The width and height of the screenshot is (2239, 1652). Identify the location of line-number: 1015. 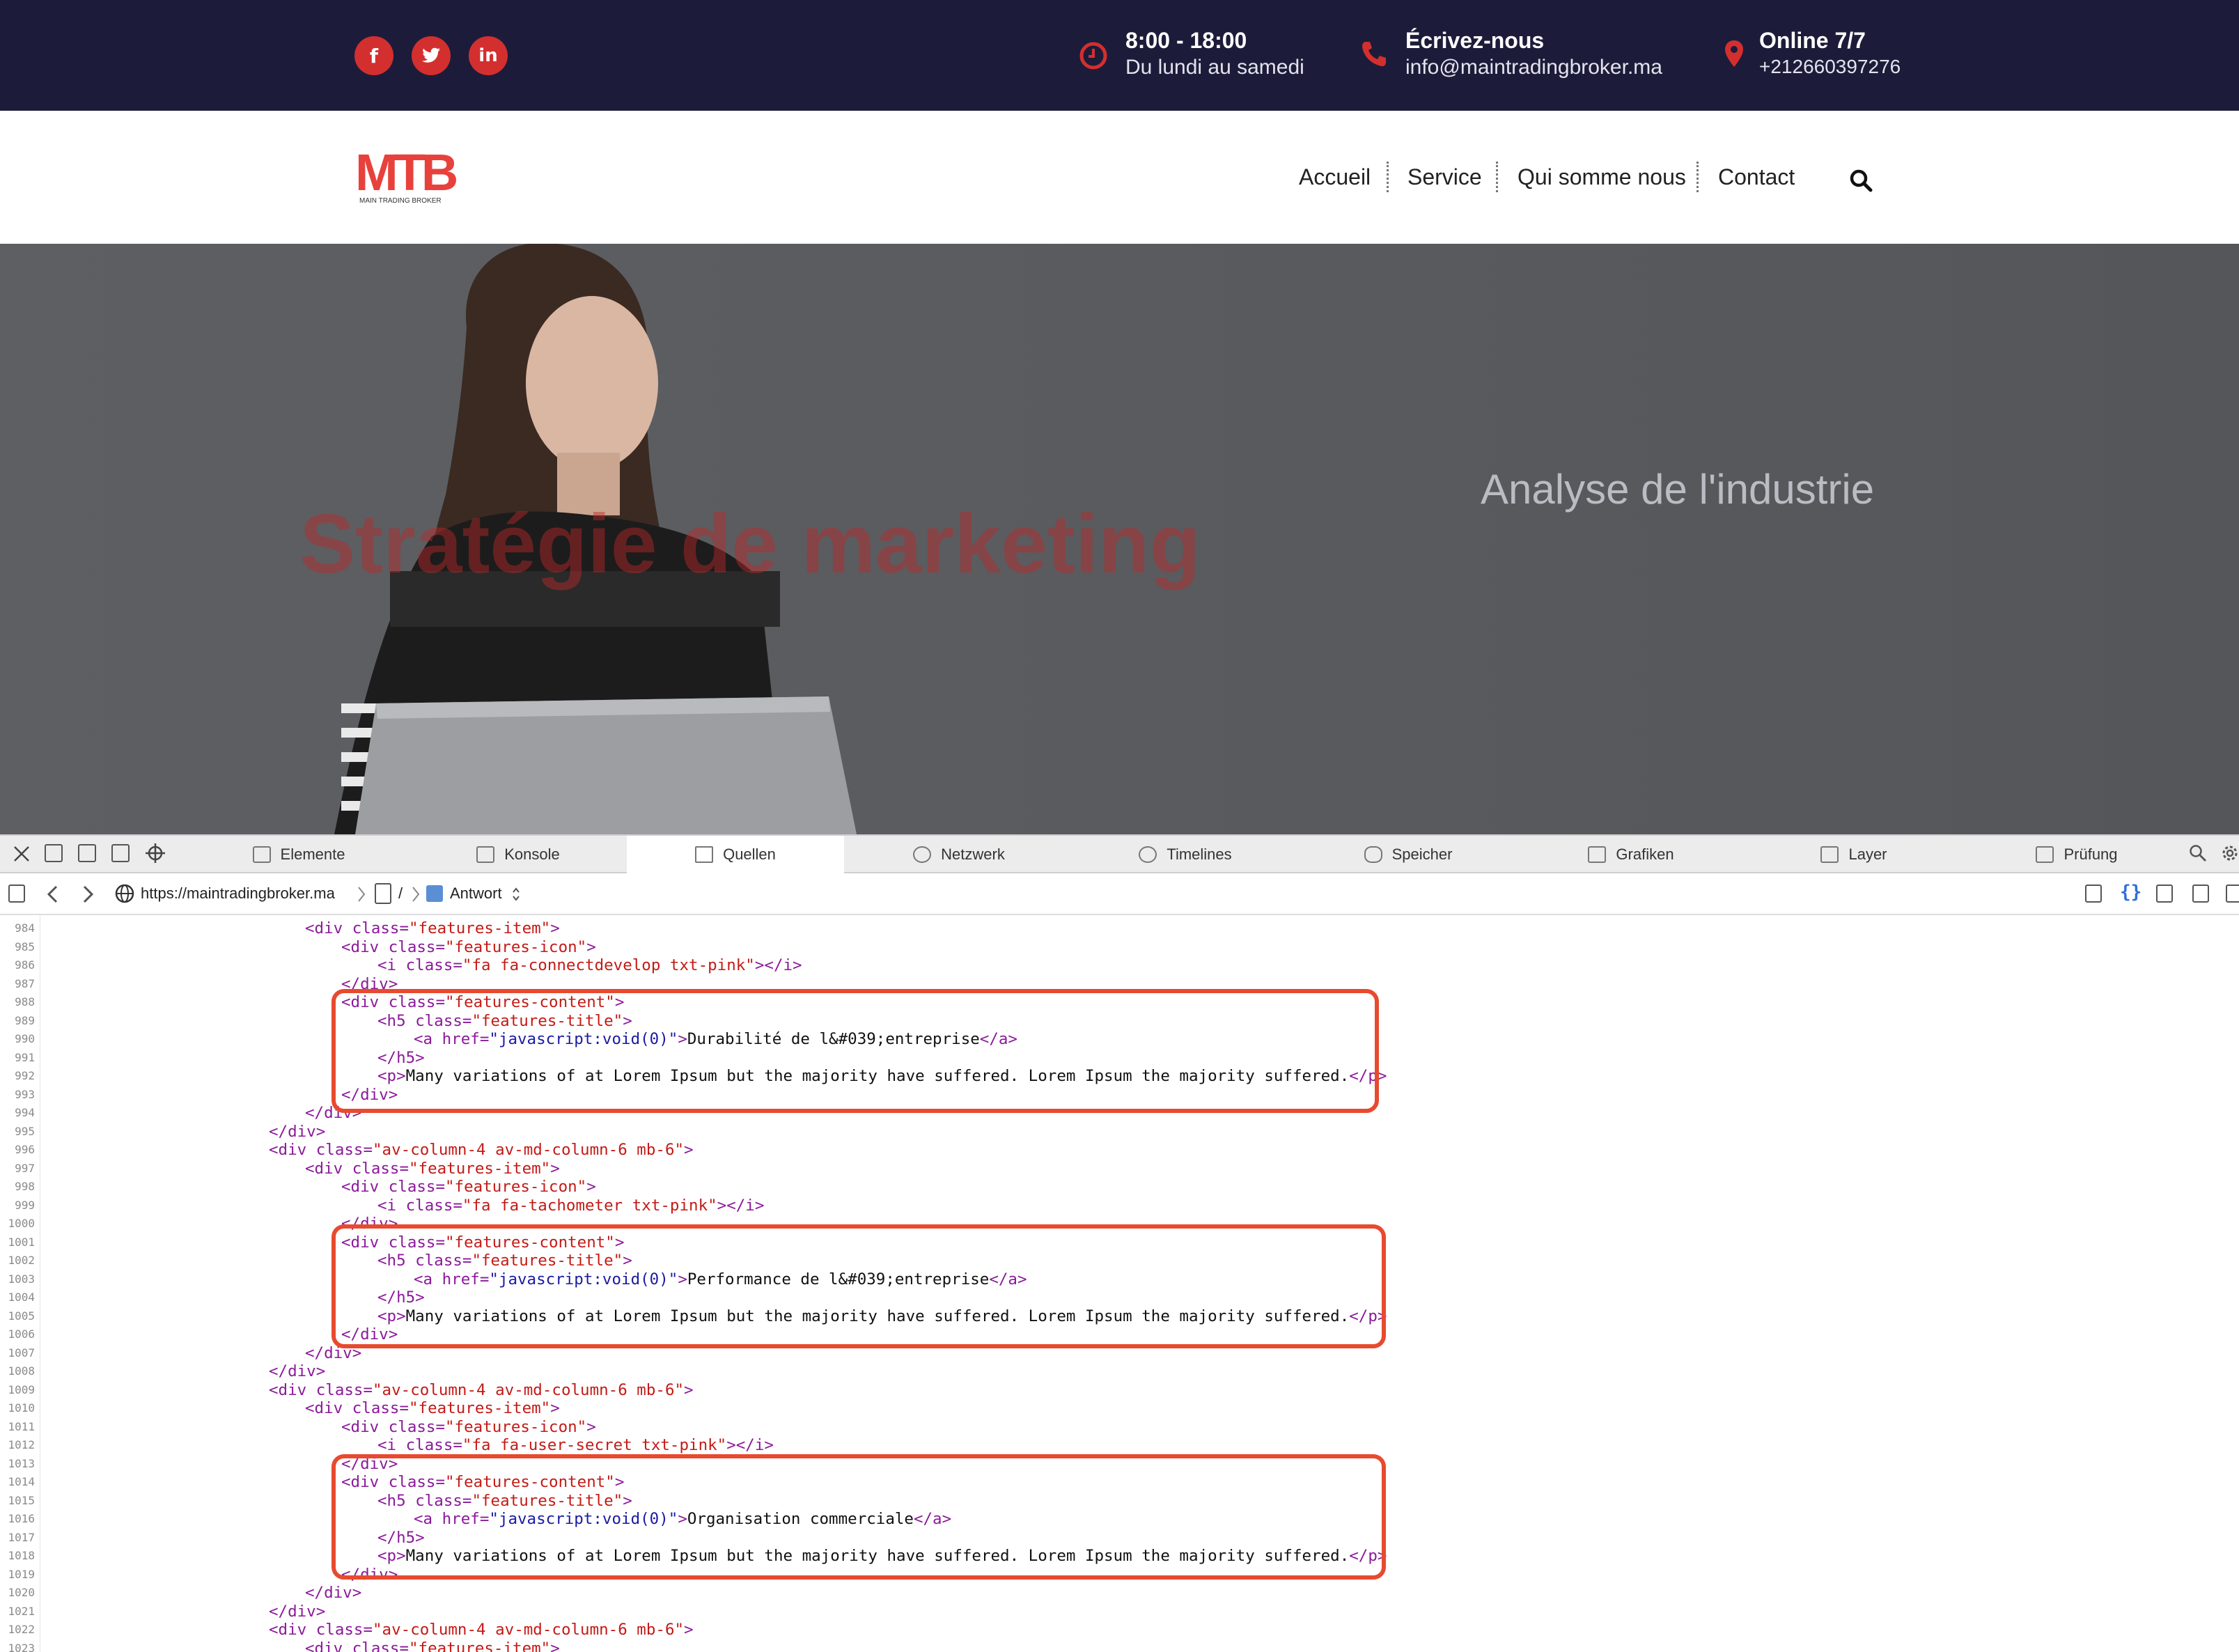
(21, 1500).